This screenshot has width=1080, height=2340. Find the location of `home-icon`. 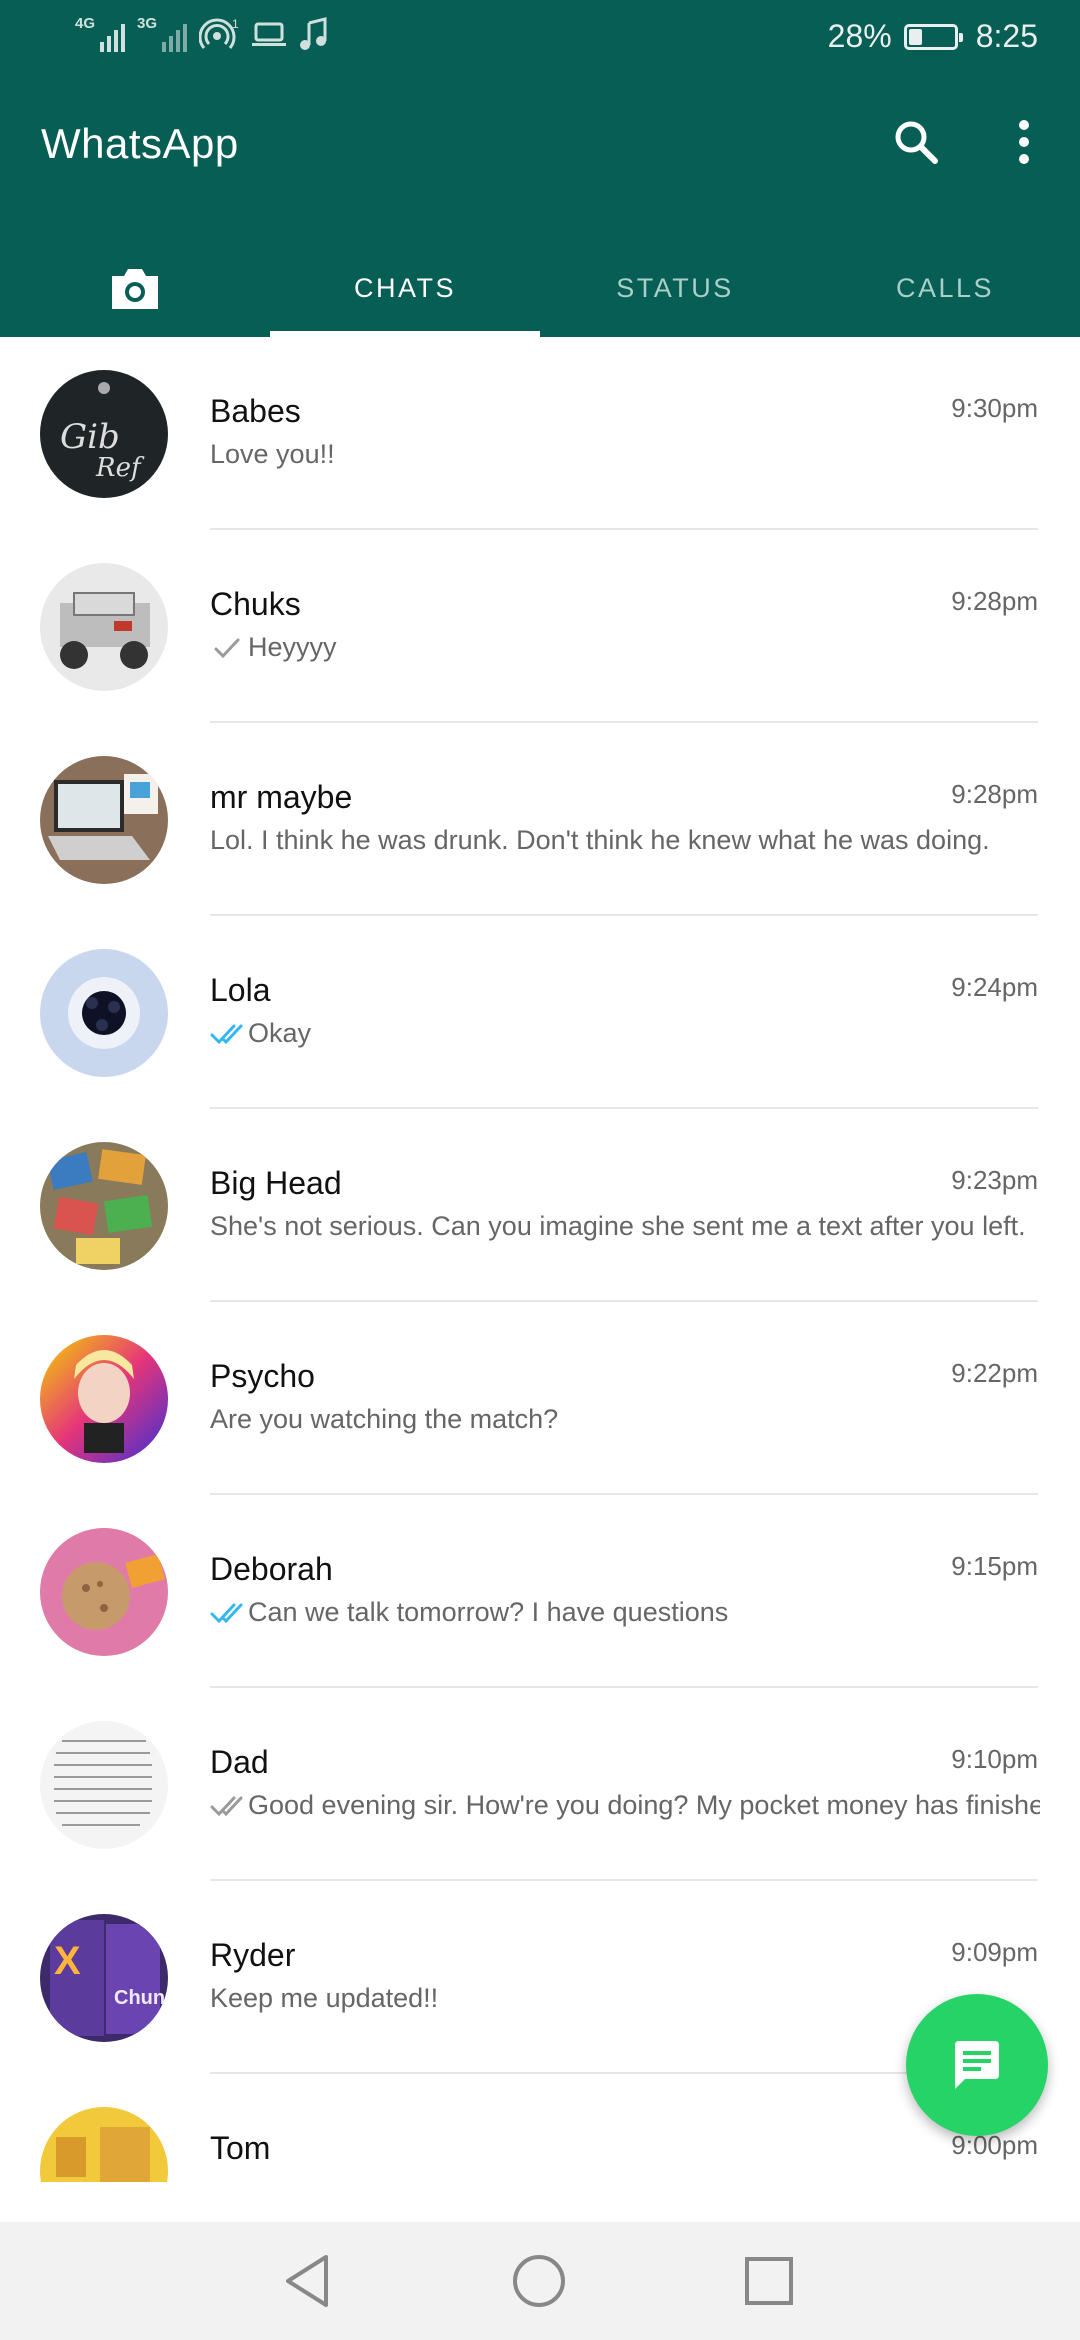

home-icon is located at coordinates (539, 2281).